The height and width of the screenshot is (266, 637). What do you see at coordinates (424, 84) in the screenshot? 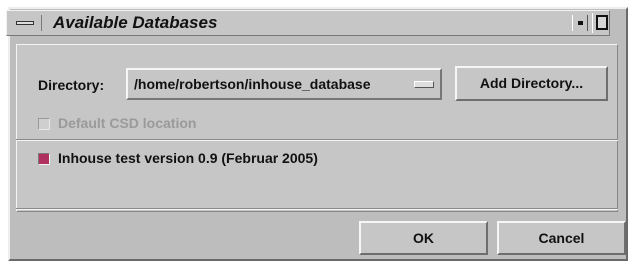
I see `option-menu-indicator-icon` at bounding box center [424, 84].